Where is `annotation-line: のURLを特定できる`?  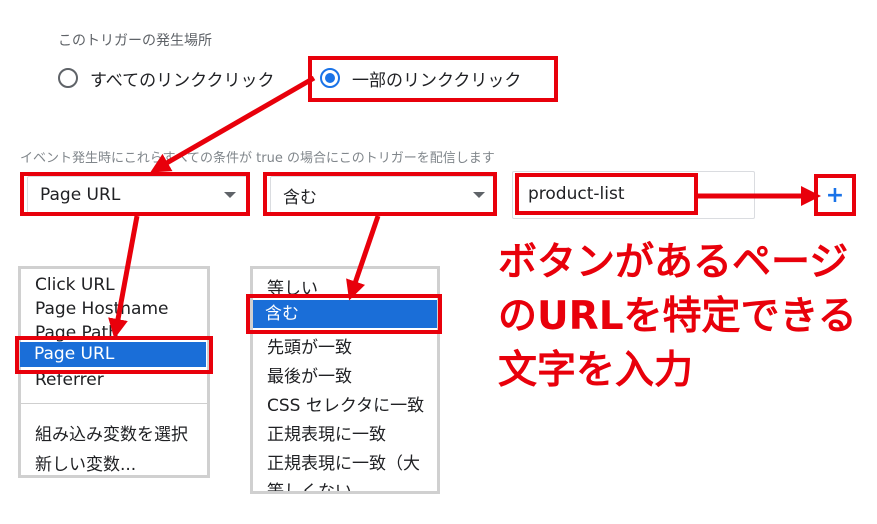 annotation-line: のURLを特定できる is located at coordinates (677, 316).